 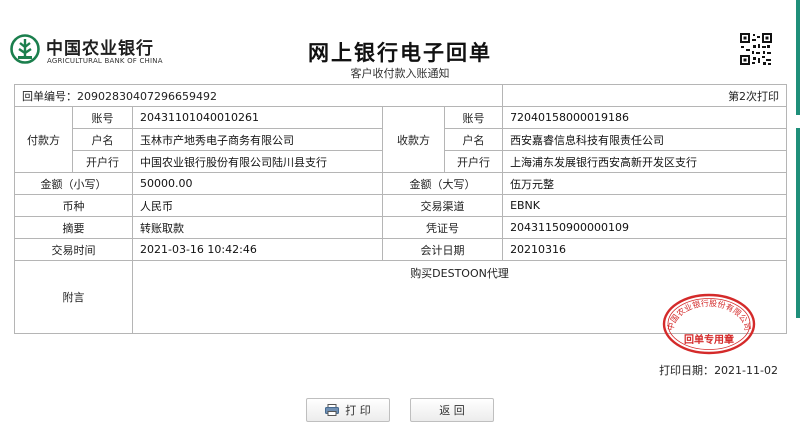 I want to click on time-row: 交易时间 2021-03-16 10:42:46 会计日期 20210316, so click(x=401, y=249).